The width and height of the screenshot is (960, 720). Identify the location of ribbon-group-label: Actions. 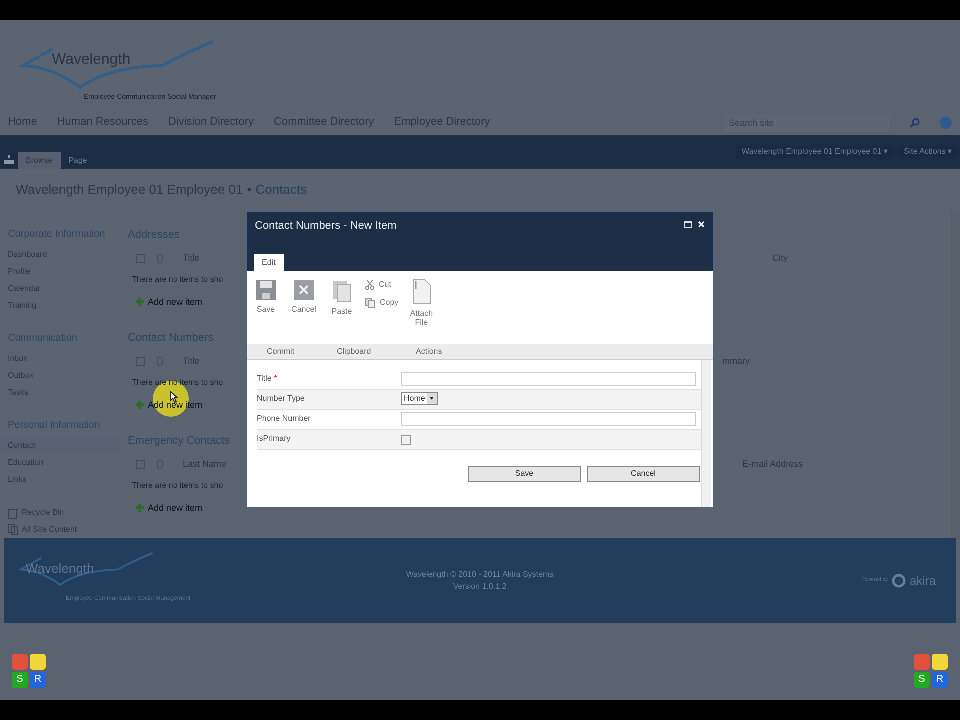
(428, 352).